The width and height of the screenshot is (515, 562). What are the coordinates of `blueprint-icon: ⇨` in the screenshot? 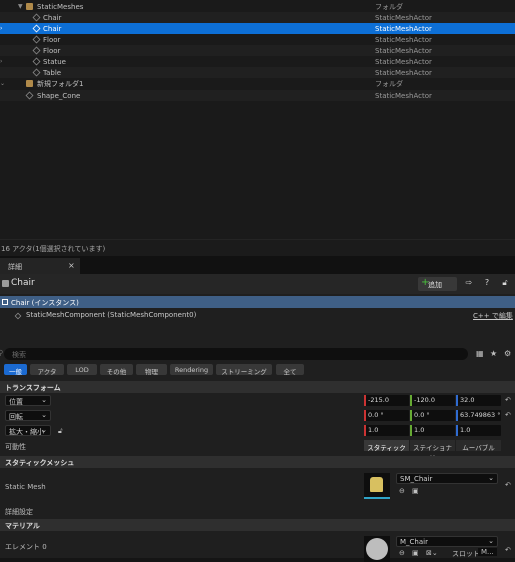 It's located at (469, 284).